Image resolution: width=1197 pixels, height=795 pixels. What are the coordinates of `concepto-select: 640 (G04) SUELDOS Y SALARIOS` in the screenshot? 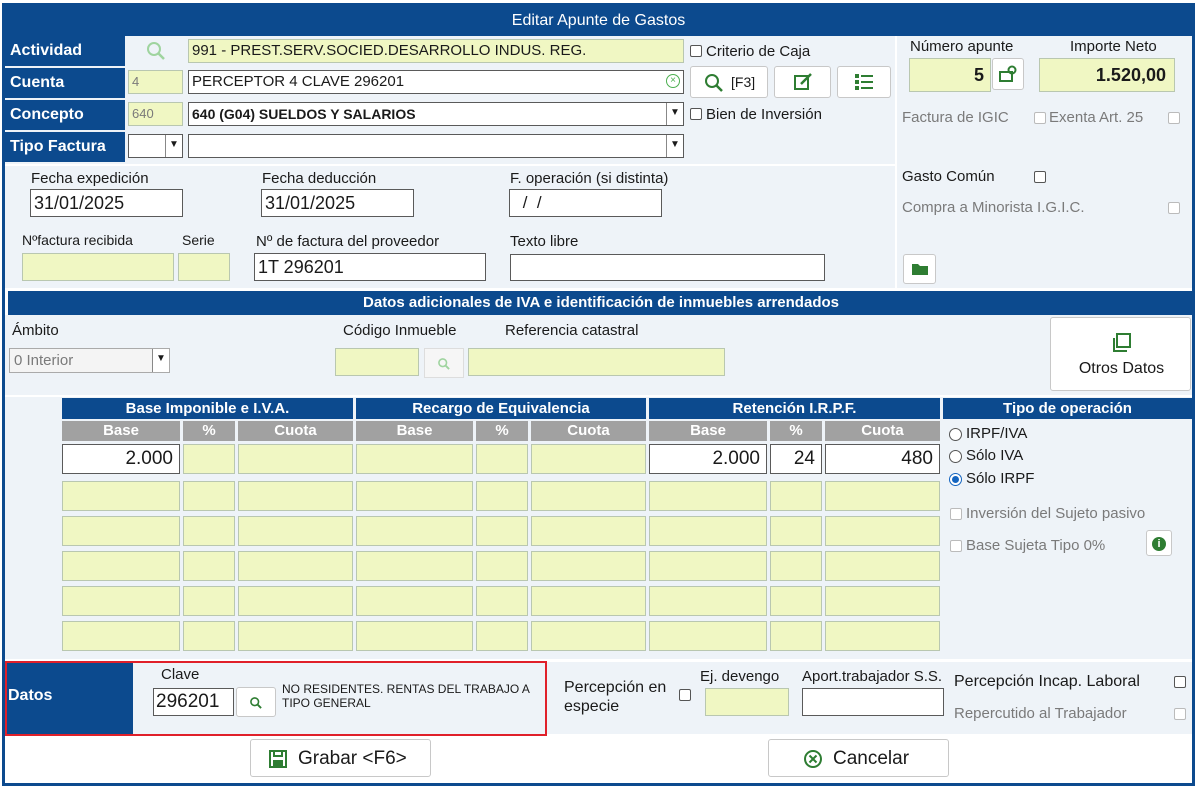 It's located at (436, 114).